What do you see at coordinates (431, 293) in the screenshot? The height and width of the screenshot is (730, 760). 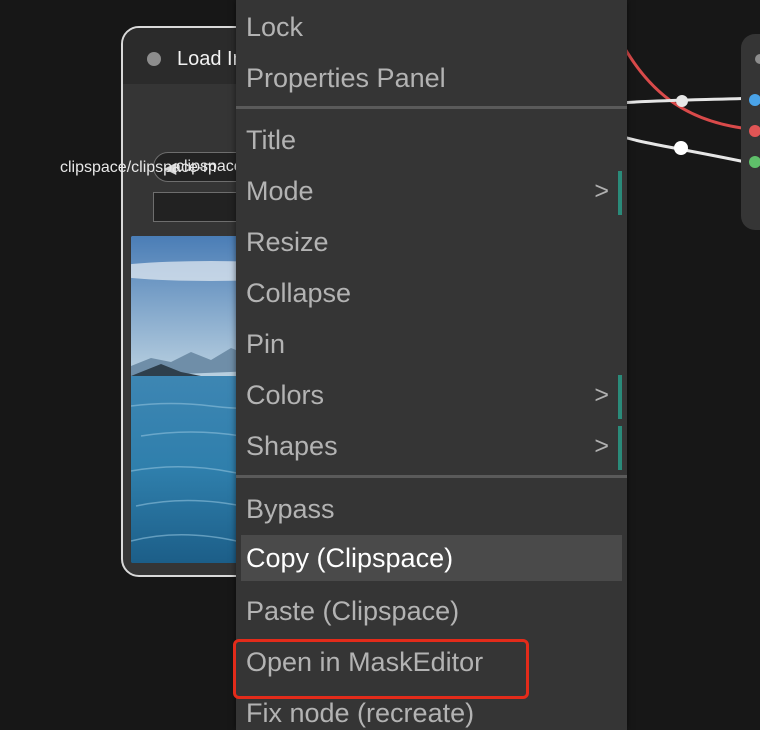 I see `menu-item-collapse: Collapse` at bounding box center [431, 293].